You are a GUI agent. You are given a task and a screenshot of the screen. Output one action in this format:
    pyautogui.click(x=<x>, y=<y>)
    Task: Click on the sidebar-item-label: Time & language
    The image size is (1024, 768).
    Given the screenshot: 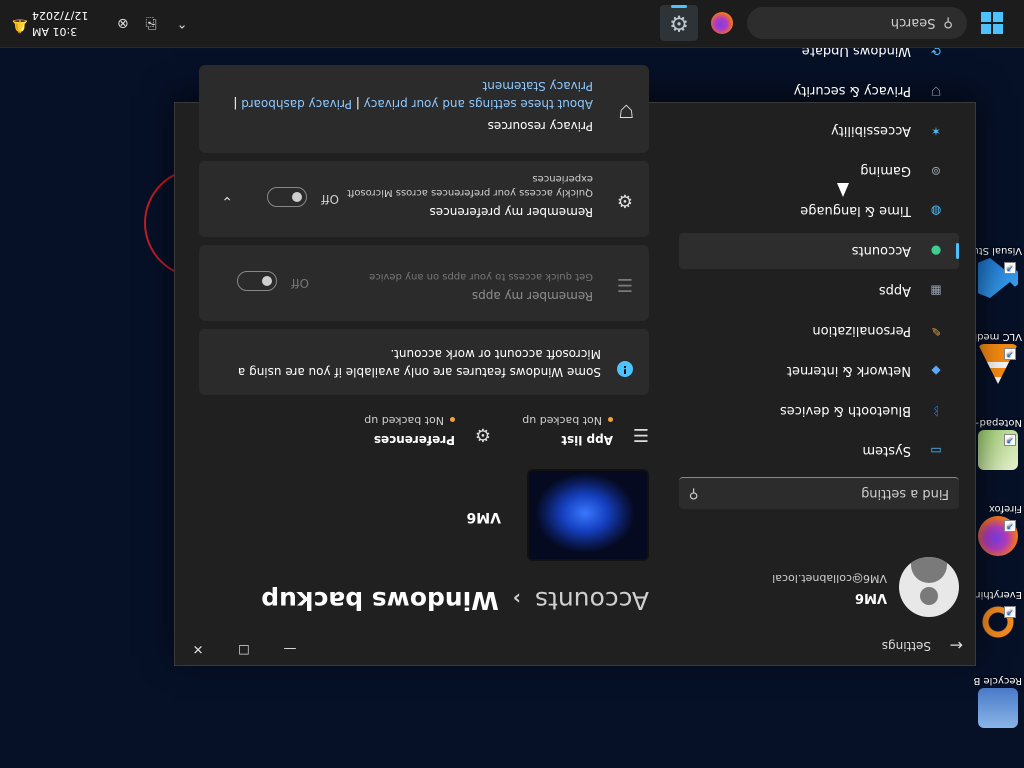 What is the action you would take?
    pyautogui.click(x=855, y=211)
    